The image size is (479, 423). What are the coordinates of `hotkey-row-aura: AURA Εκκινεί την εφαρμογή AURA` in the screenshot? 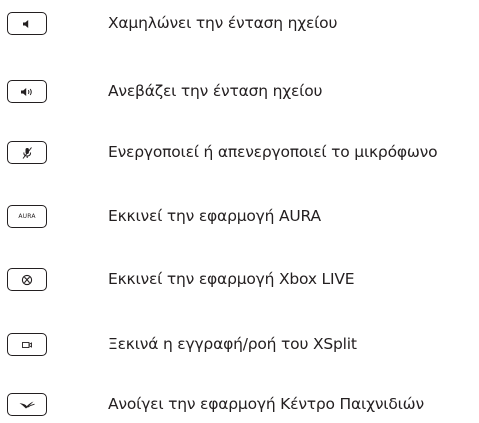 It's located at (239, 220).